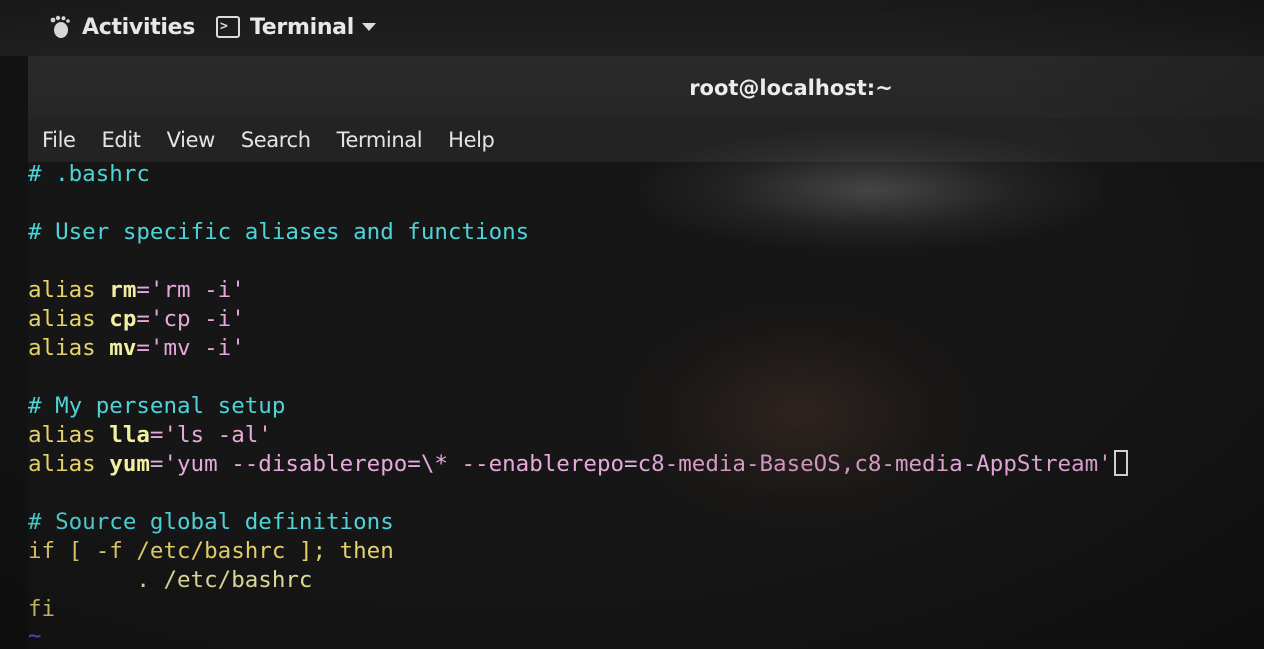  What do you see at coordinates (190, 319) in the screenshot?
I see `alias-value: ='cp -i'` at bounding box center [190, 319].